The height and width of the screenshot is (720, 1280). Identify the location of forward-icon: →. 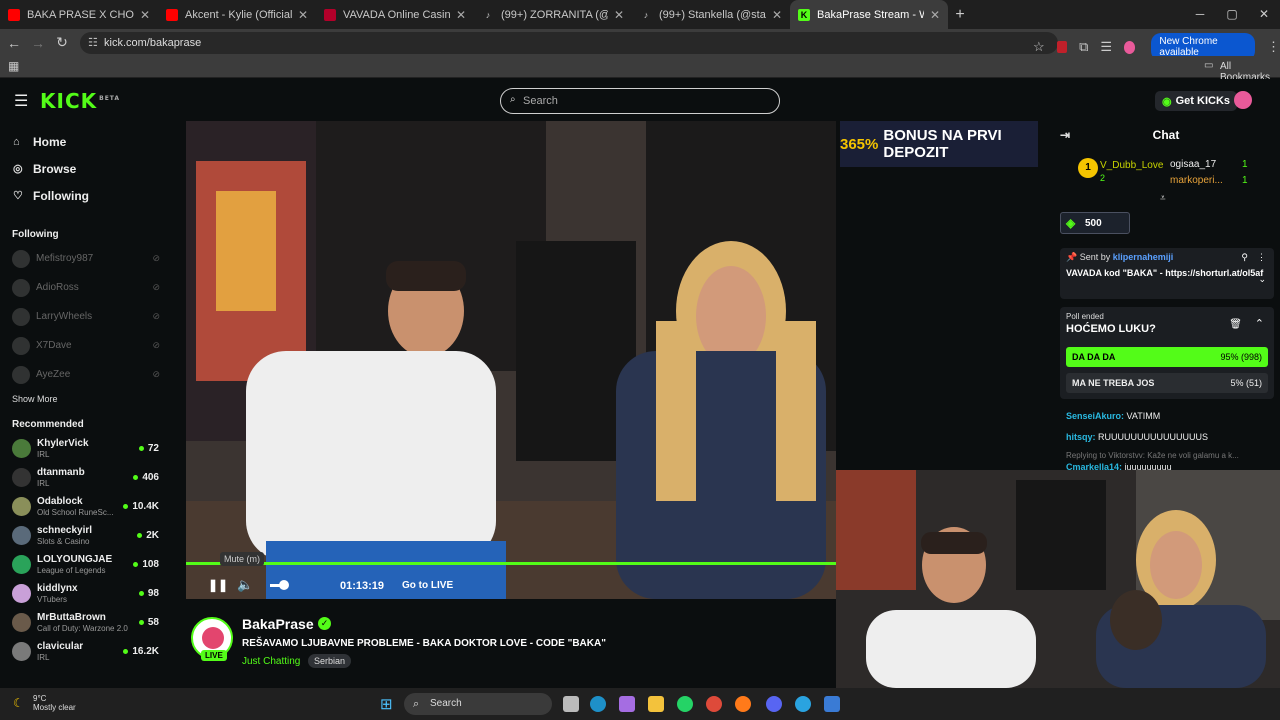
(38, 43).